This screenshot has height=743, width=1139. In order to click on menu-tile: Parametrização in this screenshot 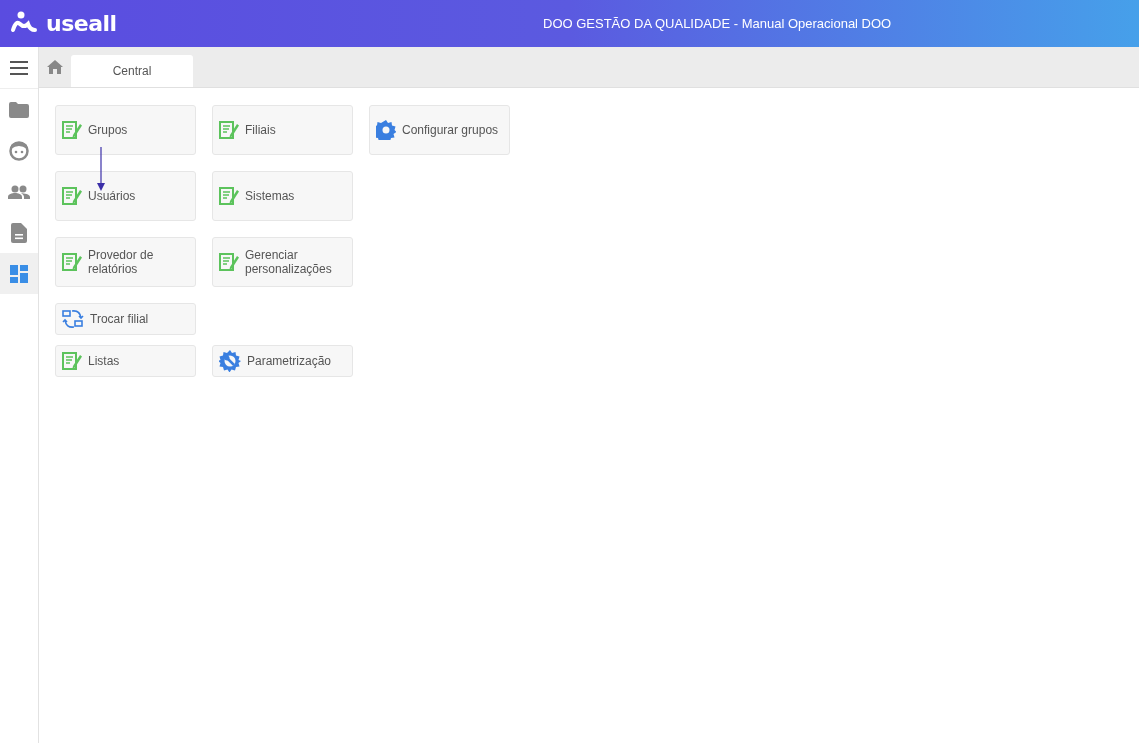, I will do `click(282, 361)`.